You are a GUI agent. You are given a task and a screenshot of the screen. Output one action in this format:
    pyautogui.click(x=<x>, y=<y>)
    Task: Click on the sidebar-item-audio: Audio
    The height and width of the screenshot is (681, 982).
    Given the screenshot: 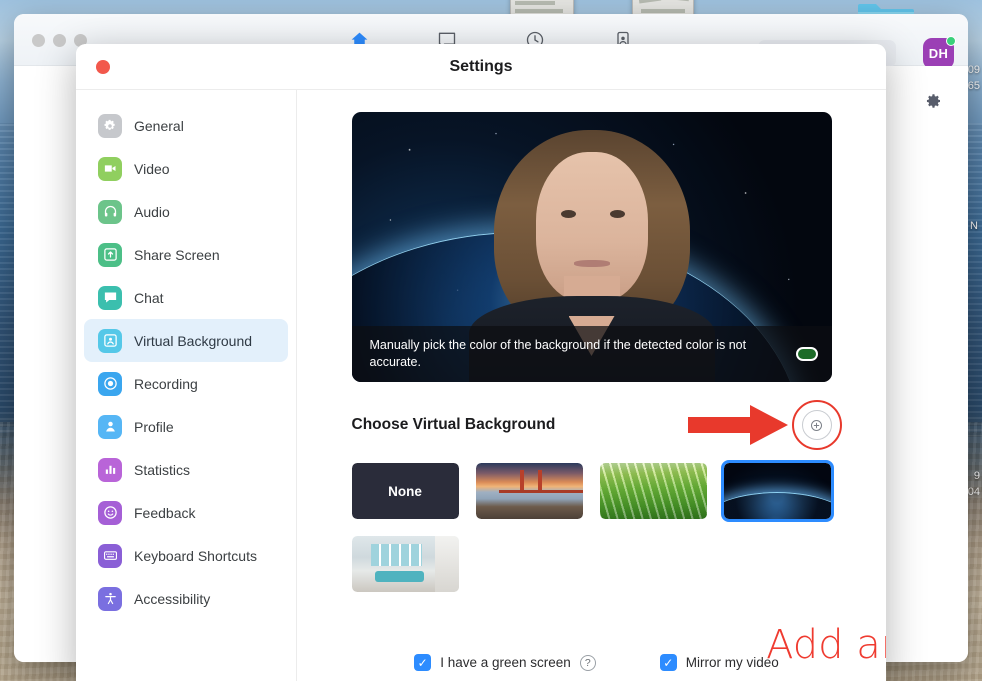 What is the action you would take?
    pyautogui.click(x=186, y=211)
    